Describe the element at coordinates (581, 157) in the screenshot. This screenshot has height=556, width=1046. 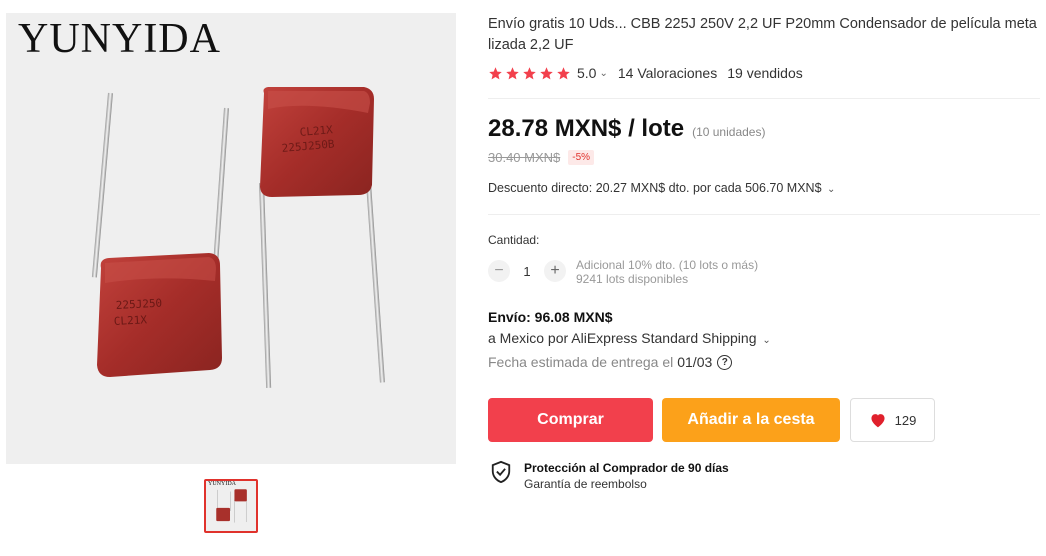
I see `discount-badge: -5%` at that location.